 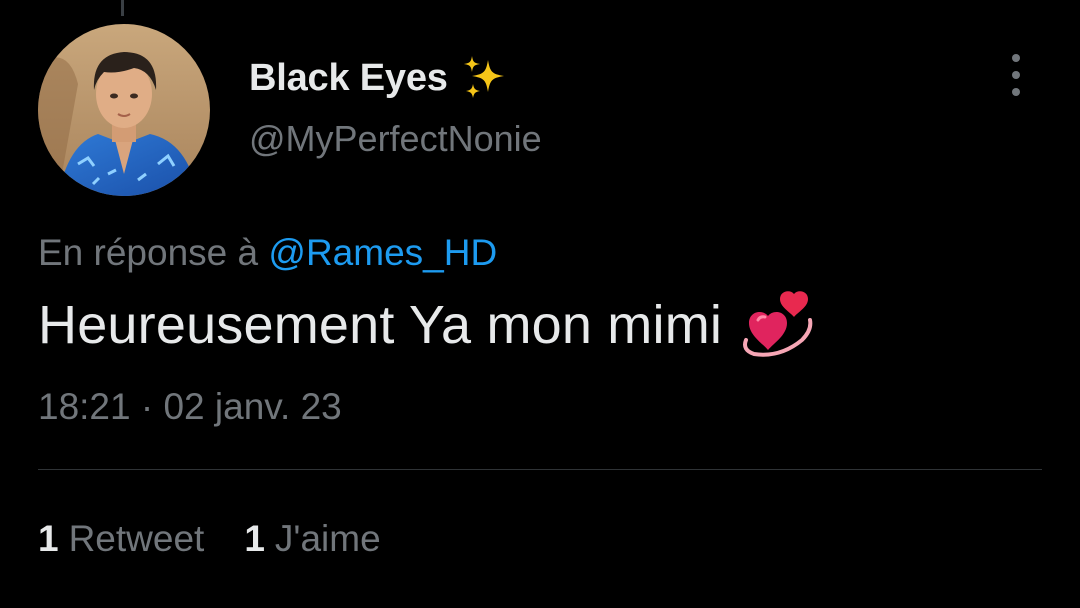 I want to click on sparkles-icon, so click(x=484, y=78).